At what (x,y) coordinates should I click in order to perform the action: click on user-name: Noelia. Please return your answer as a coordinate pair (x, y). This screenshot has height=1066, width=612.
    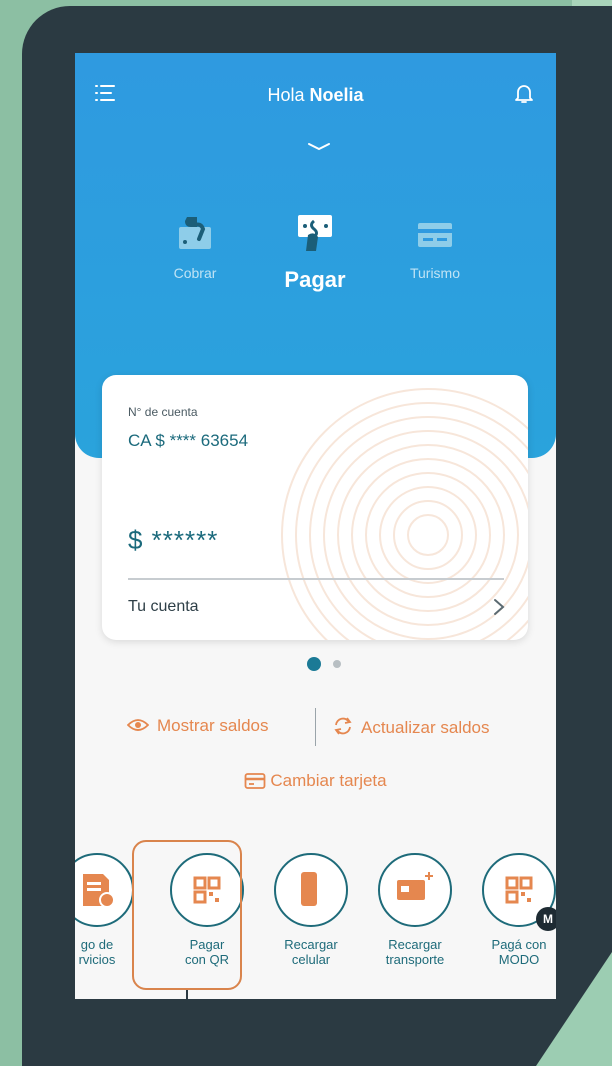
    Looking at the image, I should click on (336, 95).